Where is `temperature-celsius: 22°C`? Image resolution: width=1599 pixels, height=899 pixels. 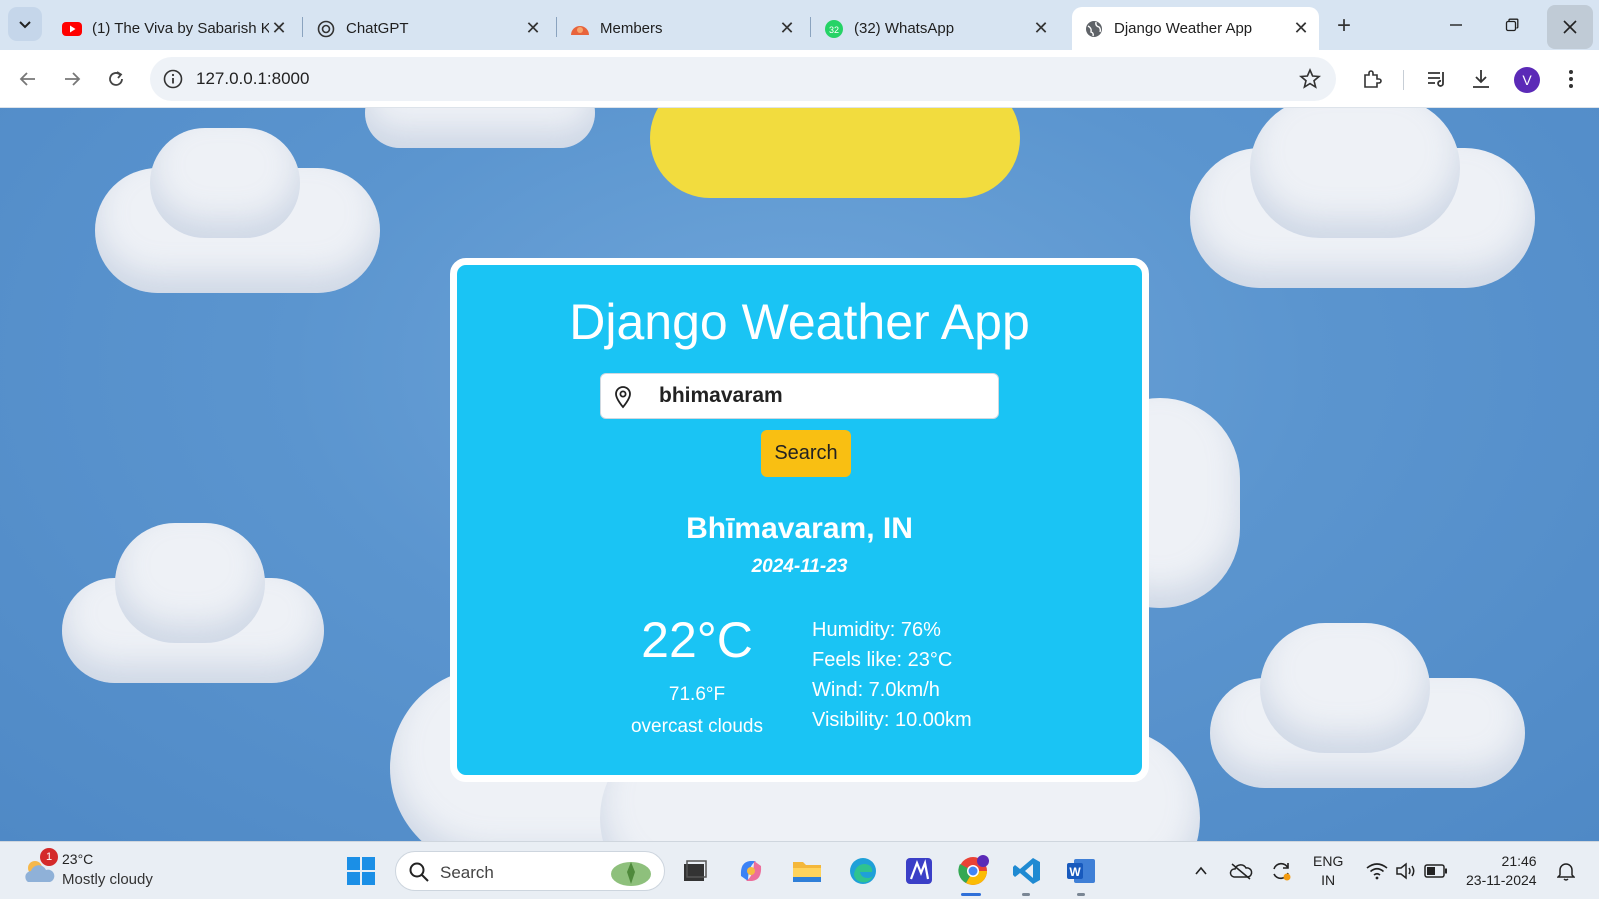 temperature-celsius: 22°C is located at coordinates (697, 640).